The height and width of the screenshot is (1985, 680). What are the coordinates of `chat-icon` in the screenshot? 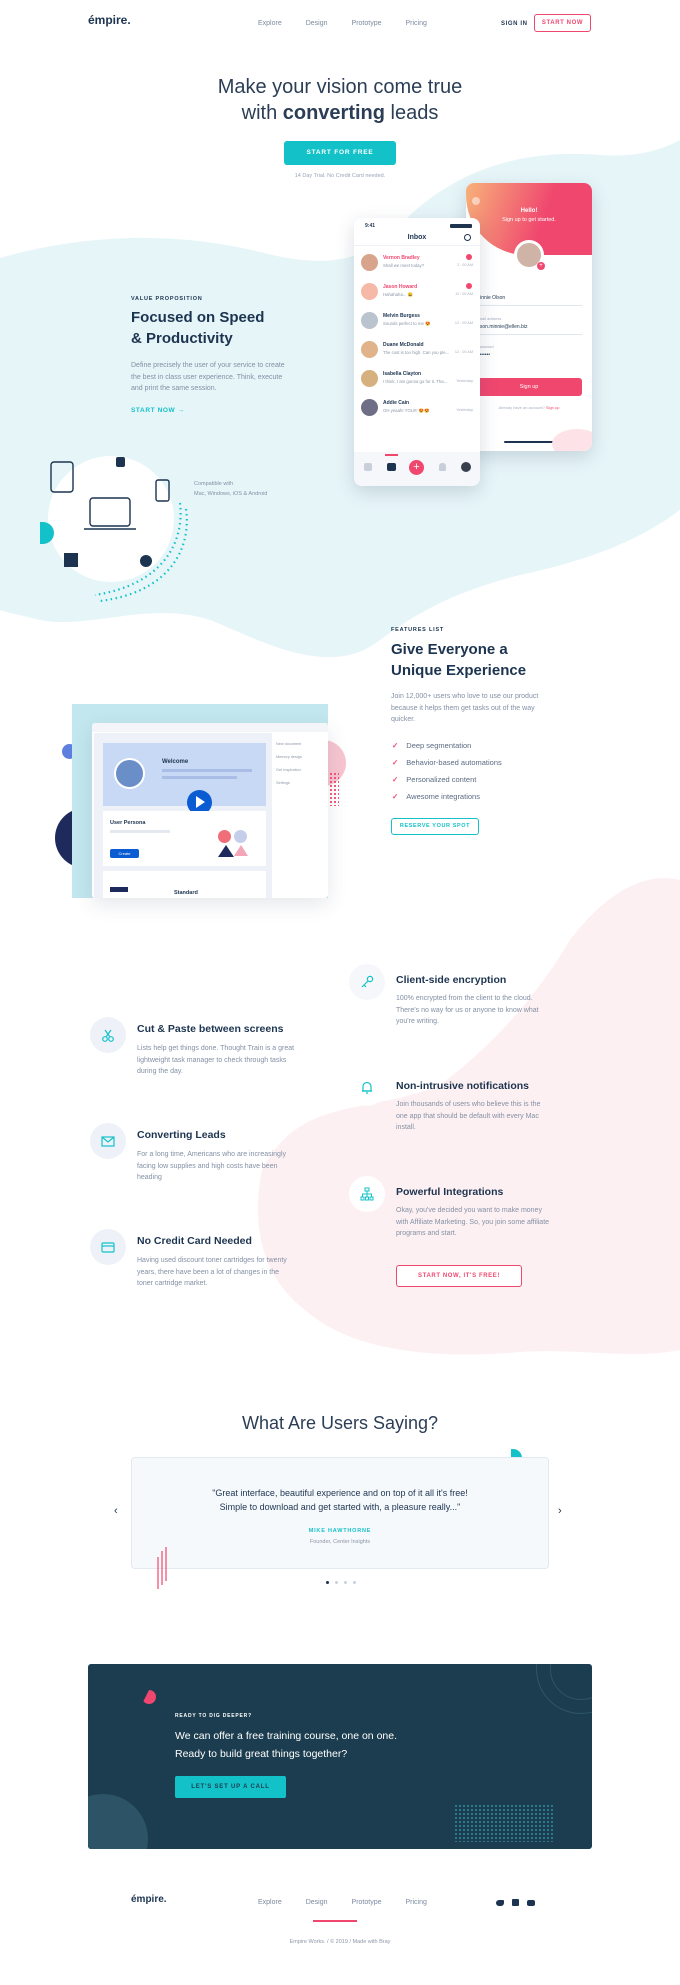 It's located at (391, 467).